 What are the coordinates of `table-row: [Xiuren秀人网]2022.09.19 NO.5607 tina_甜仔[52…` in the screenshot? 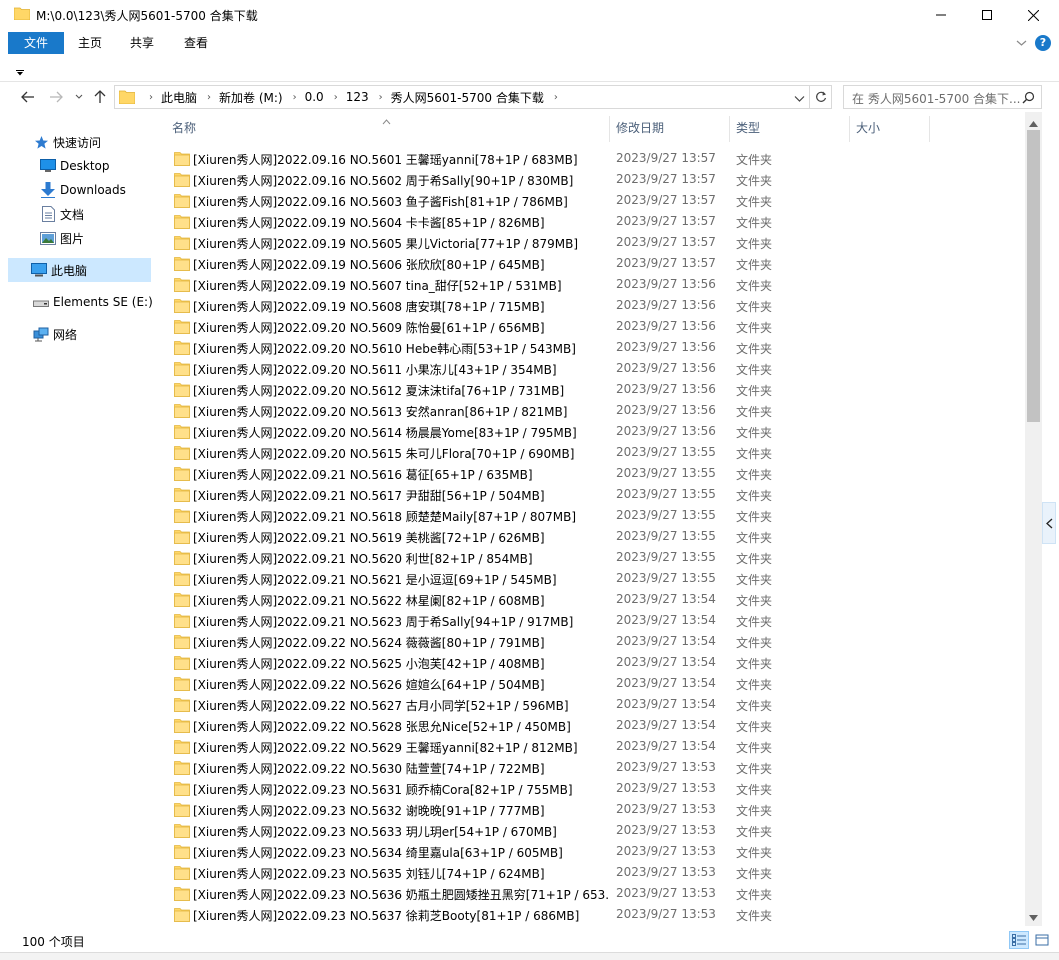 It's located at (596, 284).